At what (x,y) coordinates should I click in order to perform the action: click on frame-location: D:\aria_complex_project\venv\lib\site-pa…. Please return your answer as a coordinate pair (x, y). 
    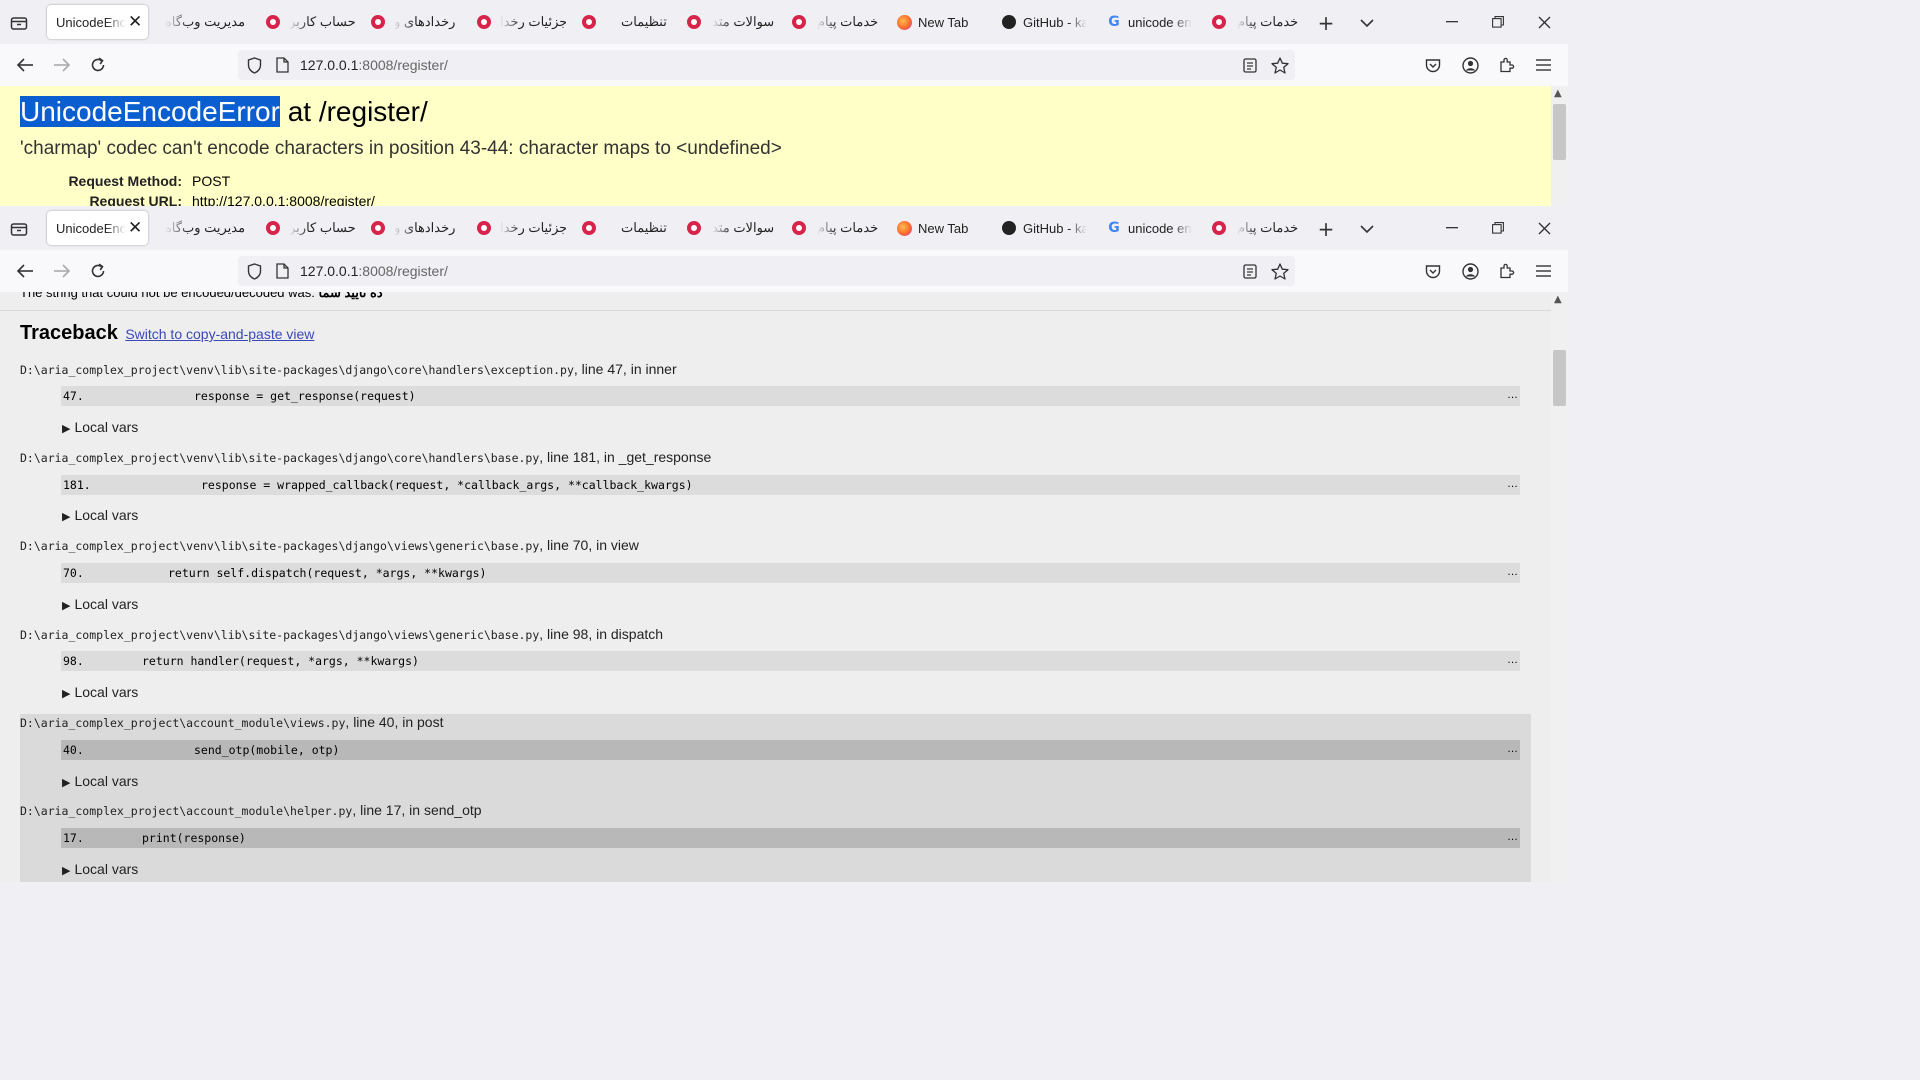
    Looking at the image, I should click on (329, 545).